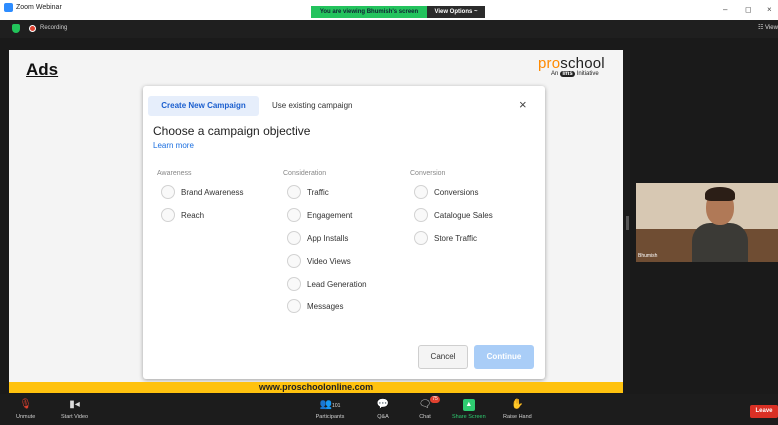 This screenshot has height=425, width=778. I want to click on raise-hand-button: ✋ Raise Hand, so click(517, 409).